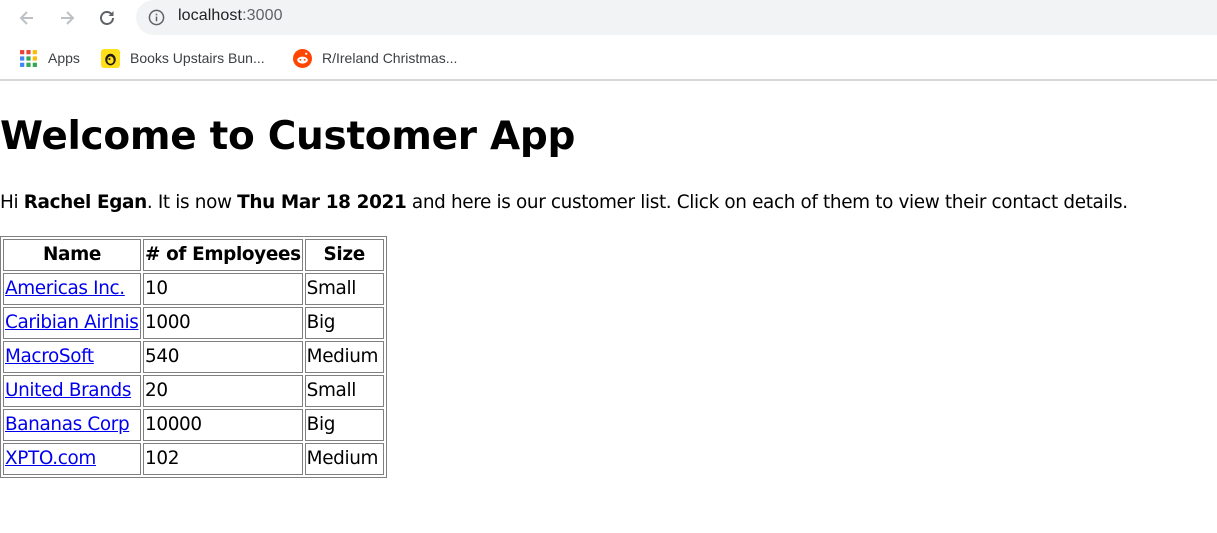 Image resolution: width=1217 pixels, height=533 pixels. Describe the element at coordinates (12, 202) in the screenshot. I see `intro-greeting: Hi` at that location.